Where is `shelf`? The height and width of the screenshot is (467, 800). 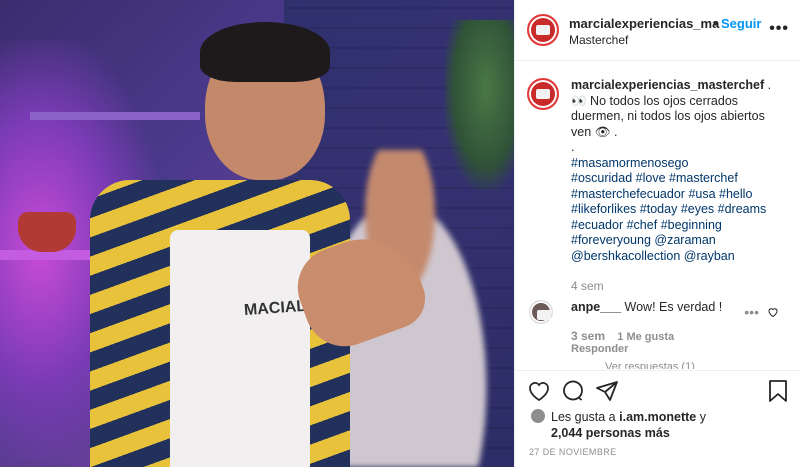
shelf is located at coordinates (115, 116).